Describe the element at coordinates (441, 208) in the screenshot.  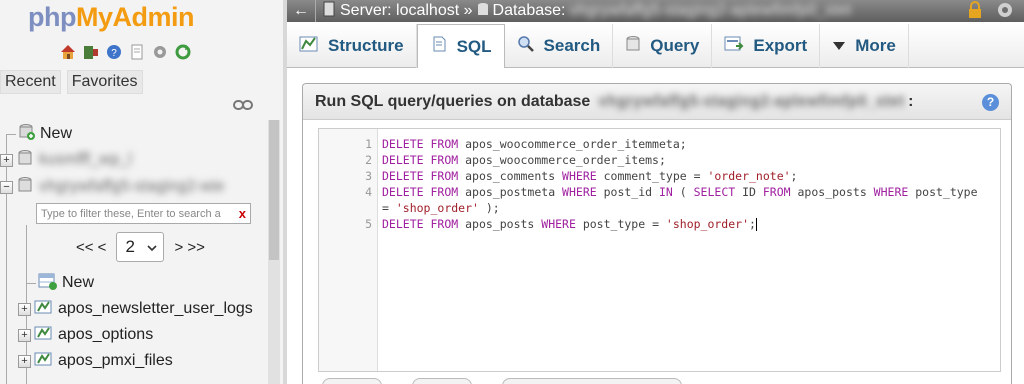
I see `code-line: = 'shop_order' );` at that location.